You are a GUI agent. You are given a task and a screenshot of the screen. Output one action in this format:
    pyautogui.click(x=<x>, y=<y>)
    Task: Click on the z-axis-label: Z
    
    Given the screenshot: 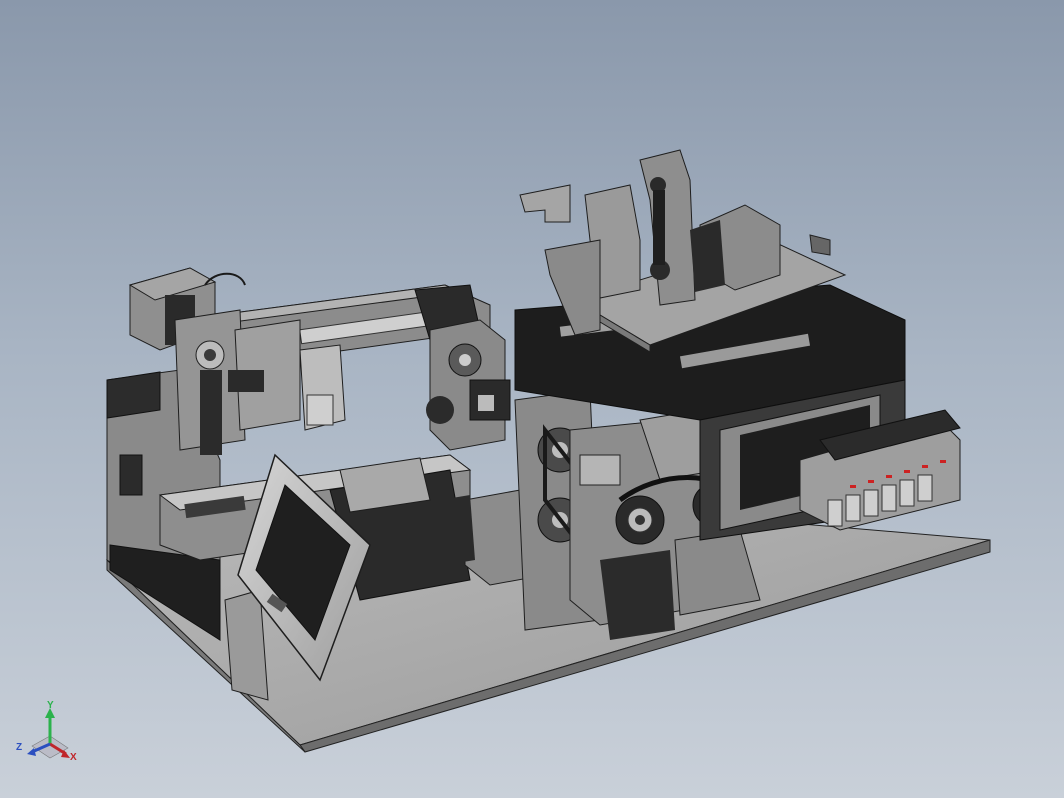 What is the action you would take?
    pyautogui.click(x=19, y=747)
    